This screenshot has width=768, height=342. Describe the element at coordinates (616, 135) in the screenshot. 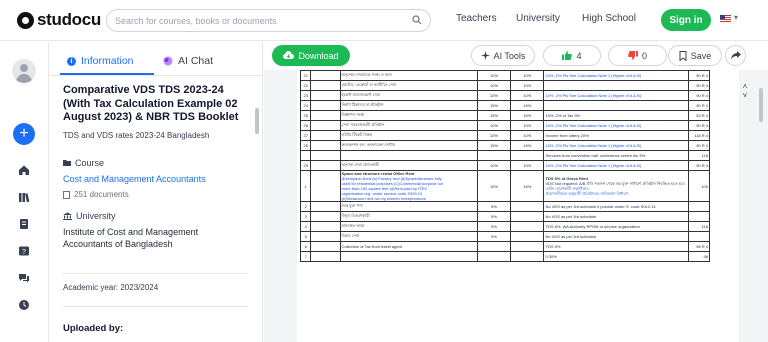

I see `table-cell: Income from lottery 20%` at that location.